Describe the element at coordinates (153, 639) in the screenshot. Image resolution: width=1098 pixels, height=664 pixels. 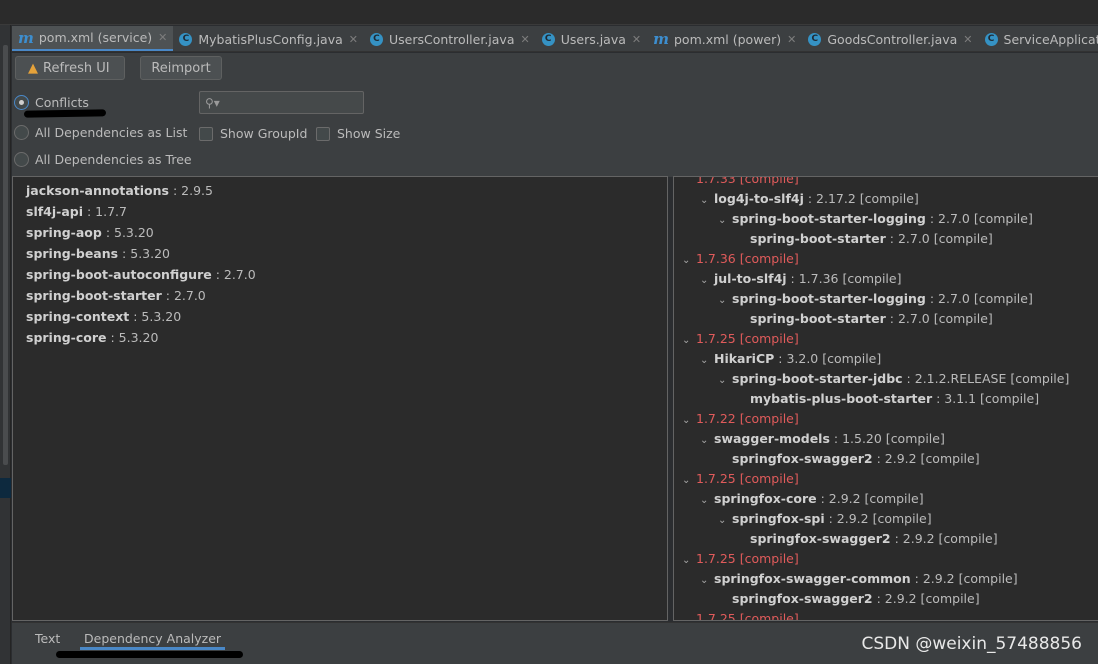
I see `tab-dependency-analyzer: Dependency Analyzer` at that location.